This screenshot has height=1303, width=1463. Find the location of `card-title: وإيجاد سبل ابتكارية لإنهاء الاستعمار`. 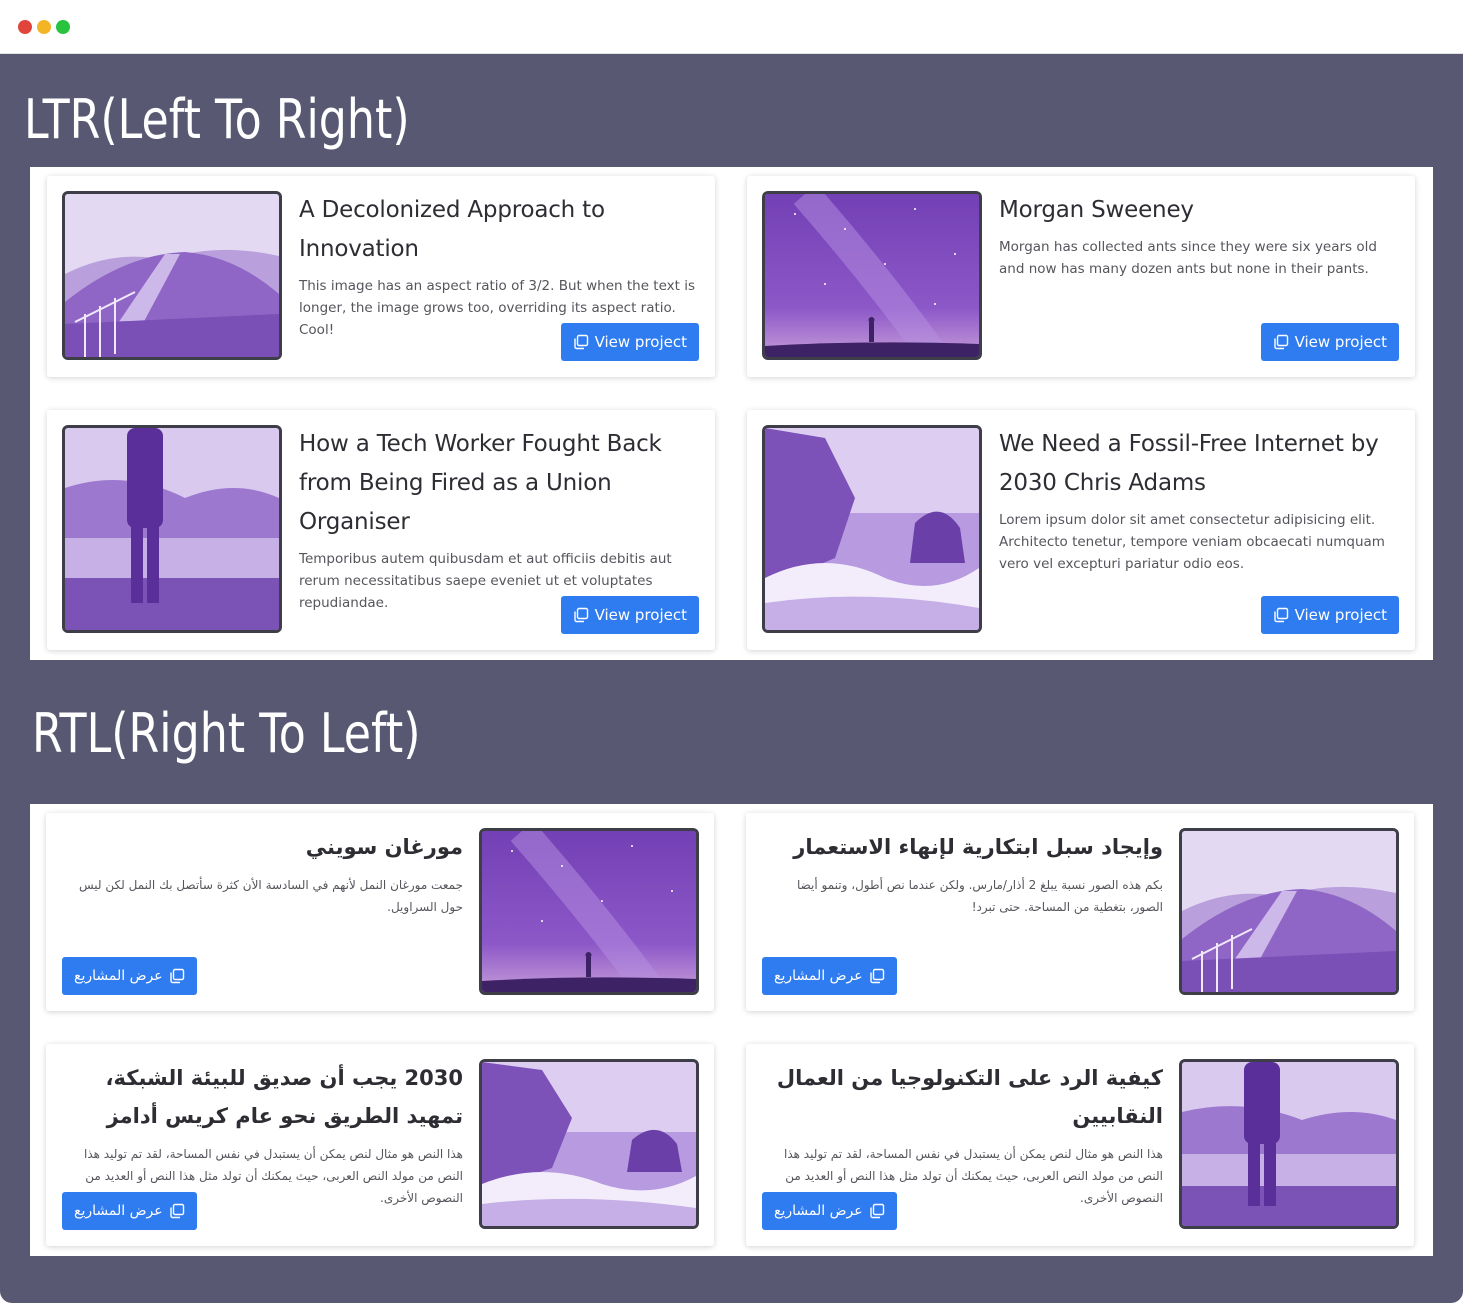

card-title: وإيجاد سبل ابتكارية لإنهاء الاستعمار is located at coordinates (978, 847).